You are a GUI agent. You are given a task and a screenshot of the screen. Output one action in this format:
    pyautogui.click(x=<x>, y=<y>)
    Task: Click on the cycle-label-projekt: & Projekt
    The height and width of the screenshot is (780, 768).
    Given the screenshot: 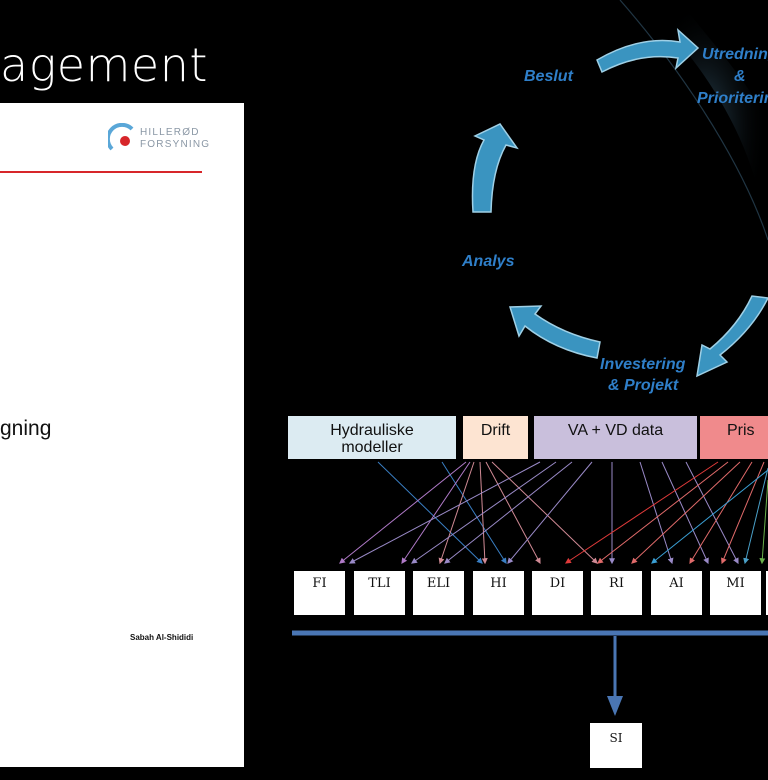 What is the action you would take?
    pyautogui.click(x=643, y=385)
    